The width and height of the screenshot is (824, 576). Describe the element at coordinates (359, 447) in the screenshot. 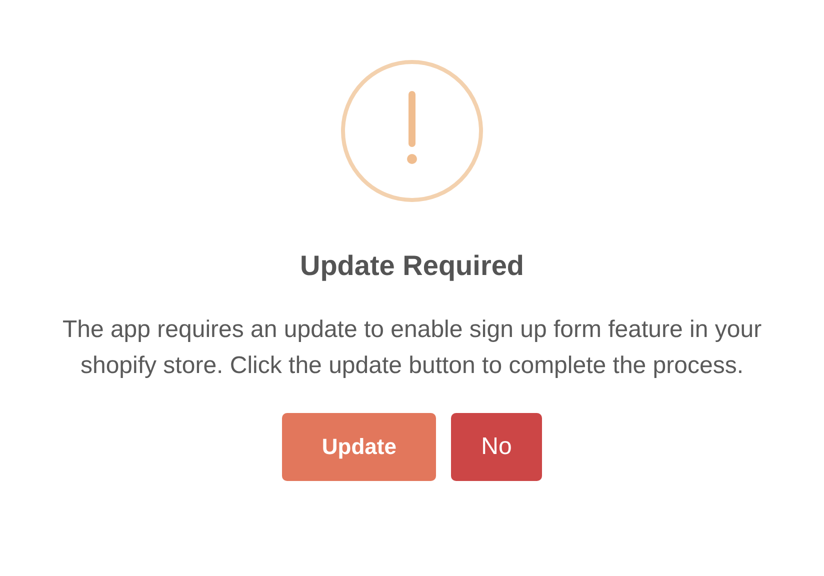

I see `update-button: Update` at that location.